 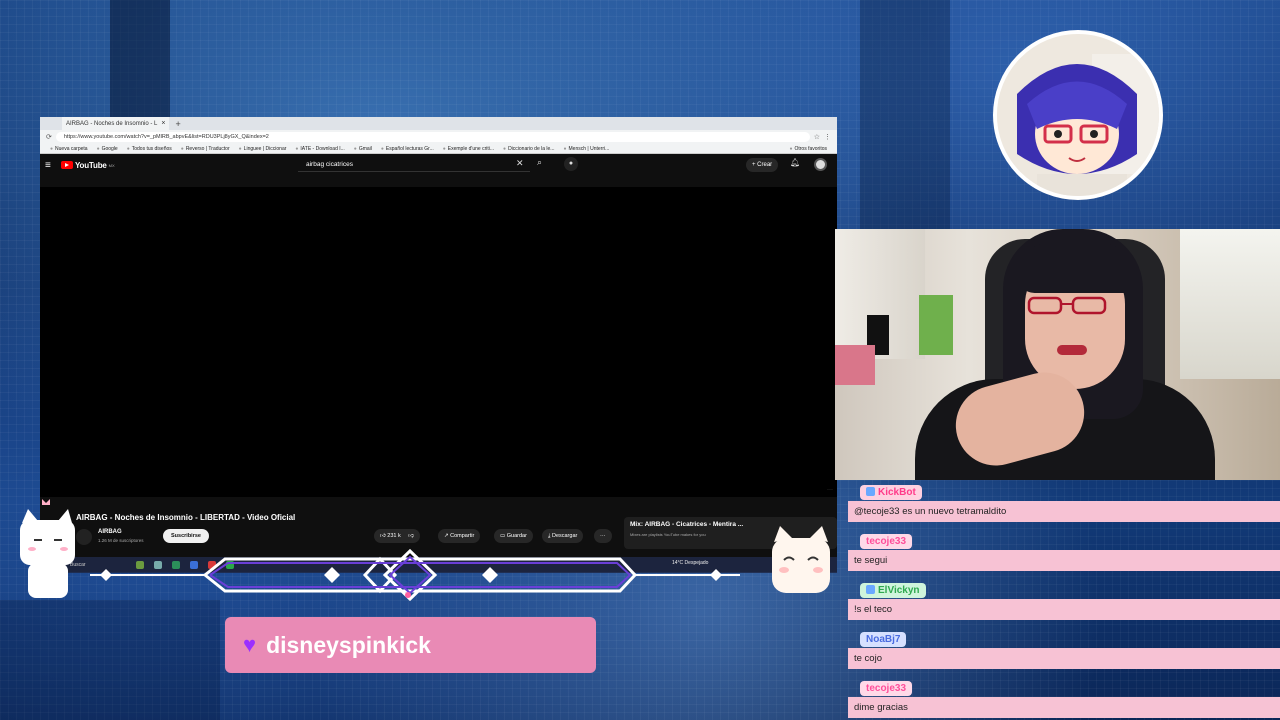 What do you see at coordinates (205, 149) in the screenshot?
I see `bookmark-item: Reverso | Traductor` at bounding box center [205, 149].